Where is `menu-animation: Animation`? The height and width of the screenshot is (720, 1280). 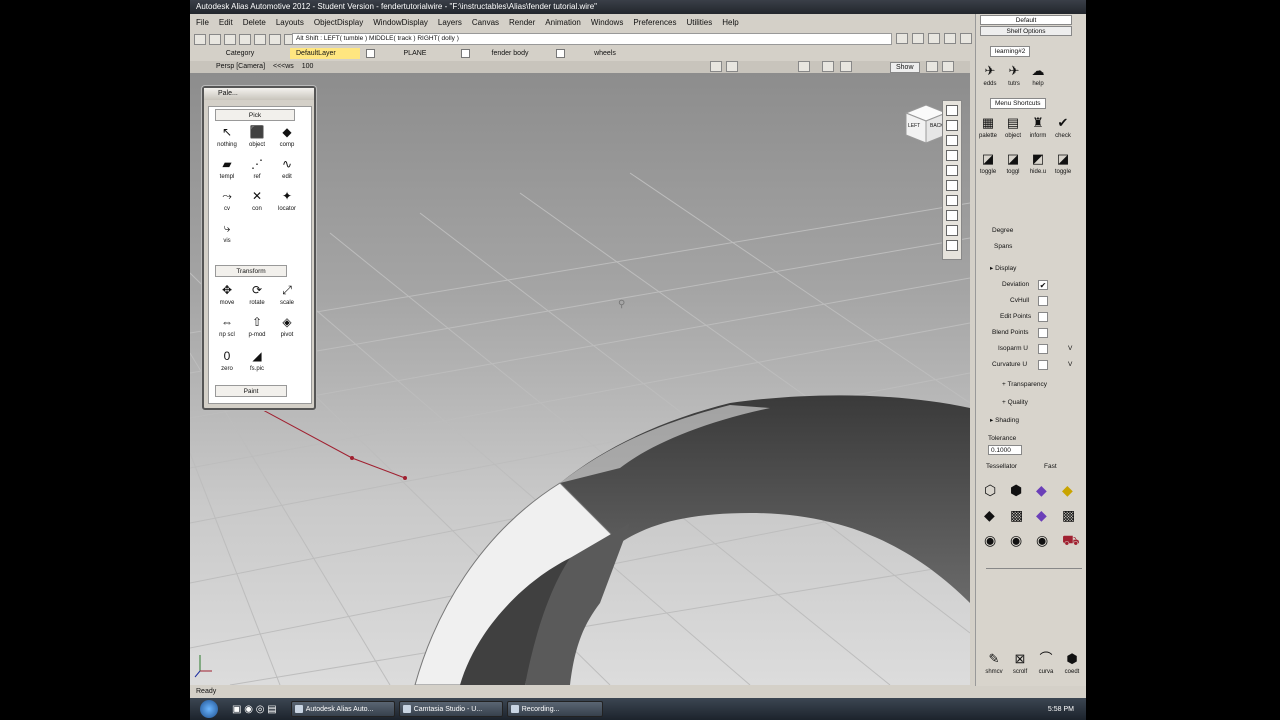 menu-animation: Animation is located at coordinates (563, 23).